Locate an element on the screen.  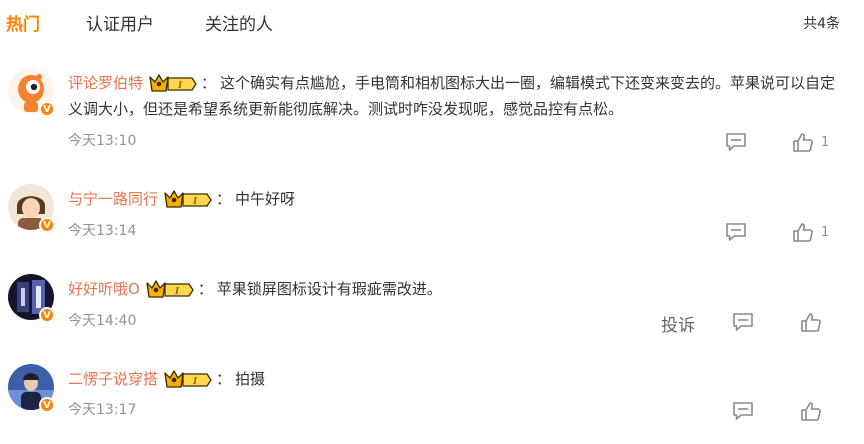
comment-body: 二愣子说穿搭：拍摄 is located at coordinates (167, 379).